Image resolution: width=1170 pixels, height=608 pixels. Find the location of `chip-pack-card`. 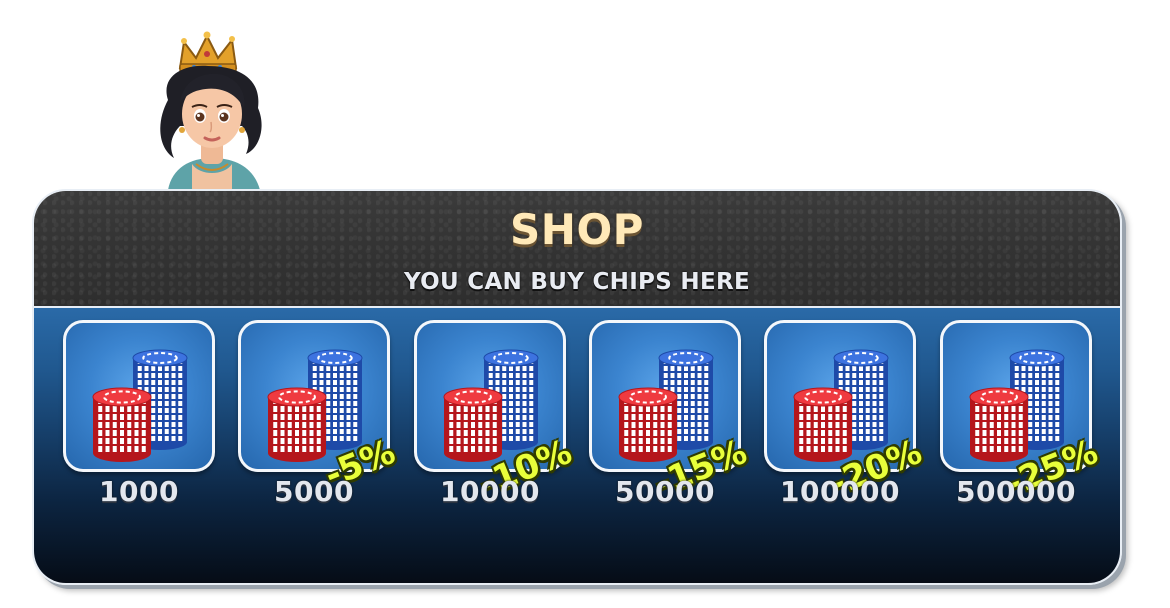

chip-pack-card is located at coordinates (139, 396).